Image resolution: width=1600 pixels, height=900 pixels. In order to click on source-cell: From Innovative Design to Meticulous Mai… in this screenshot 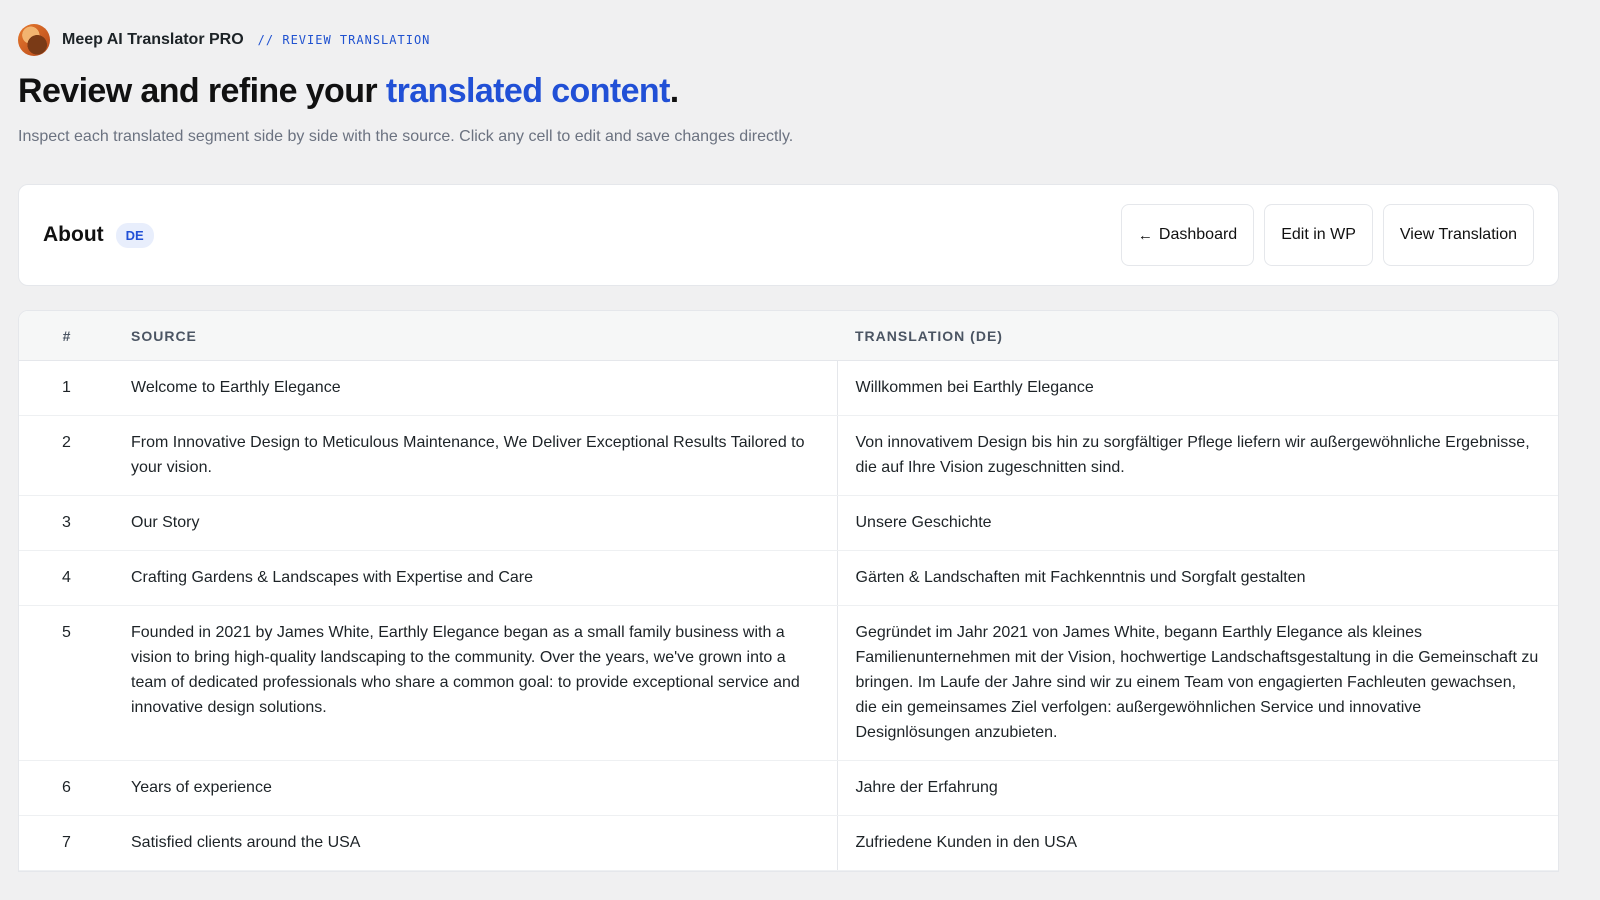, I will do `click(476, 455)`.